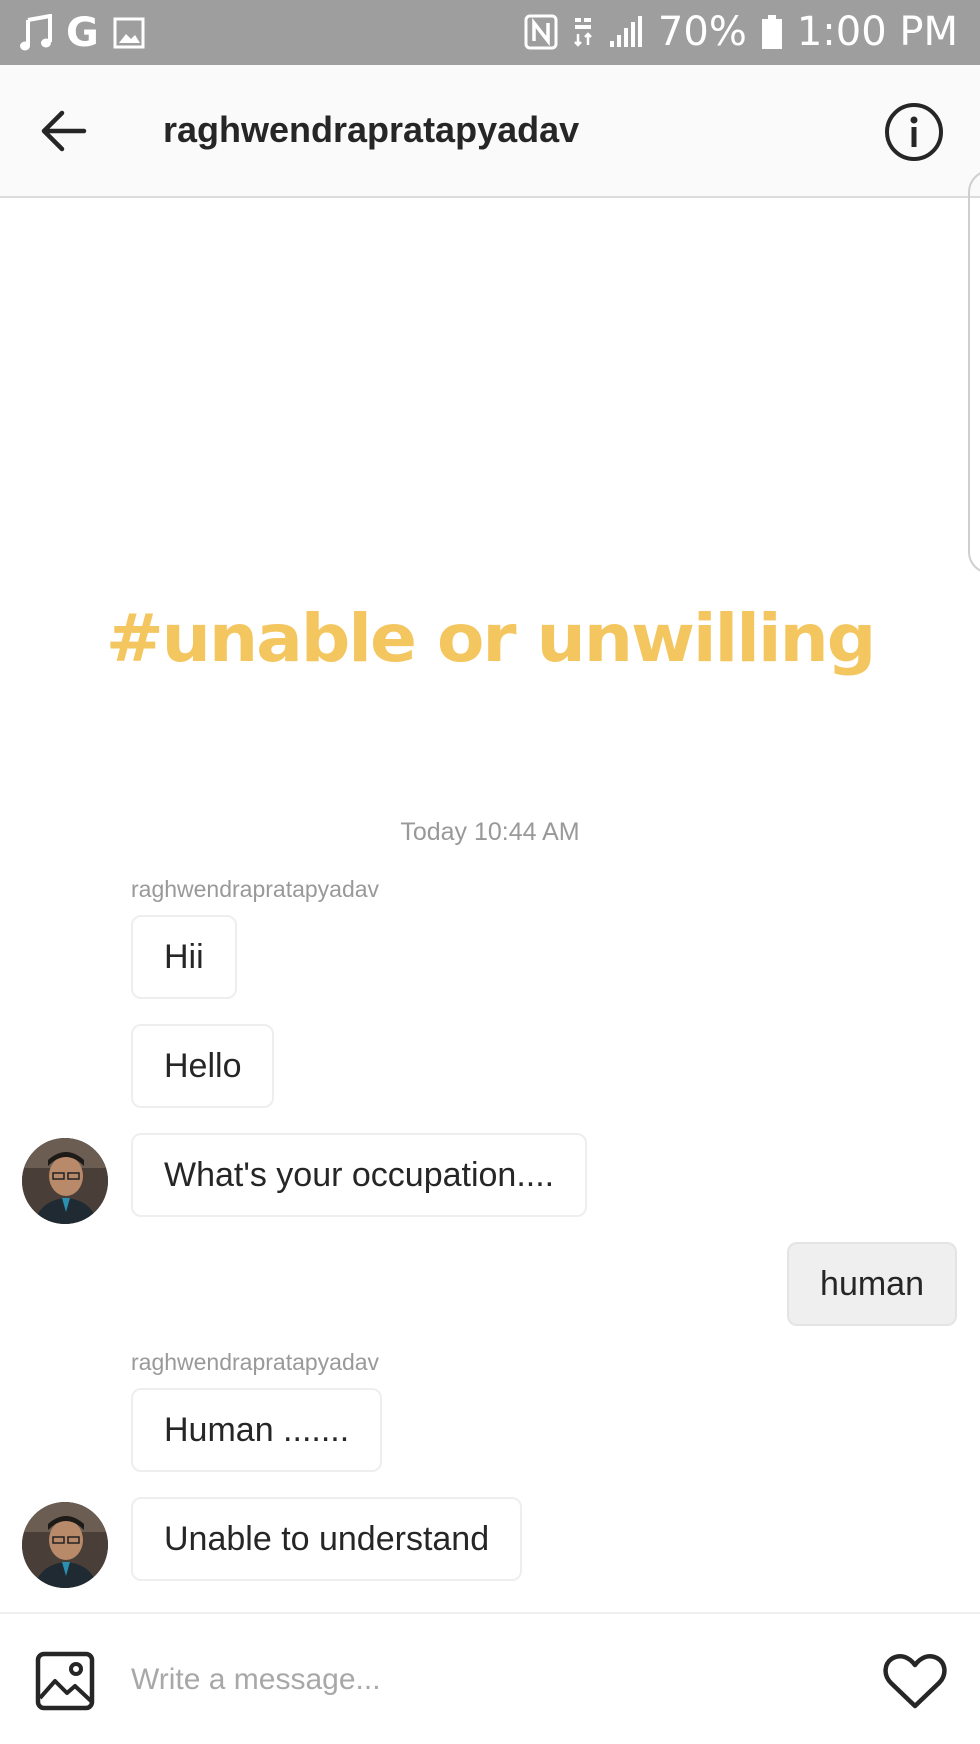  Describe the element at coordinates (129, 32) in the screenshot. I see `gallery-icon` at that location.